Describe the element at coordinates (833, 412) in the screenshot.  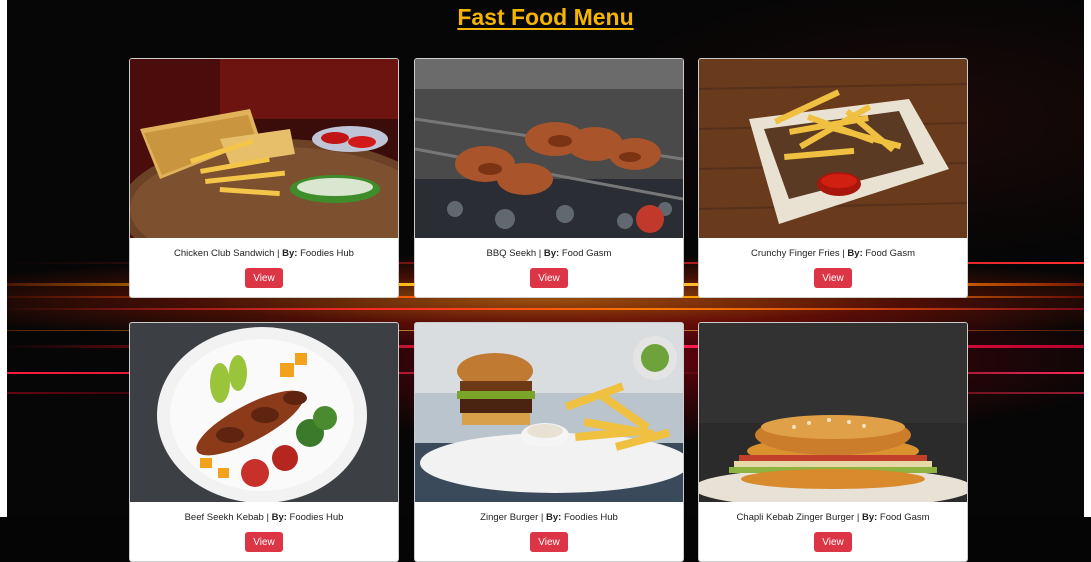
I see `chapli-kebab-zinger-burger-image` at that location.